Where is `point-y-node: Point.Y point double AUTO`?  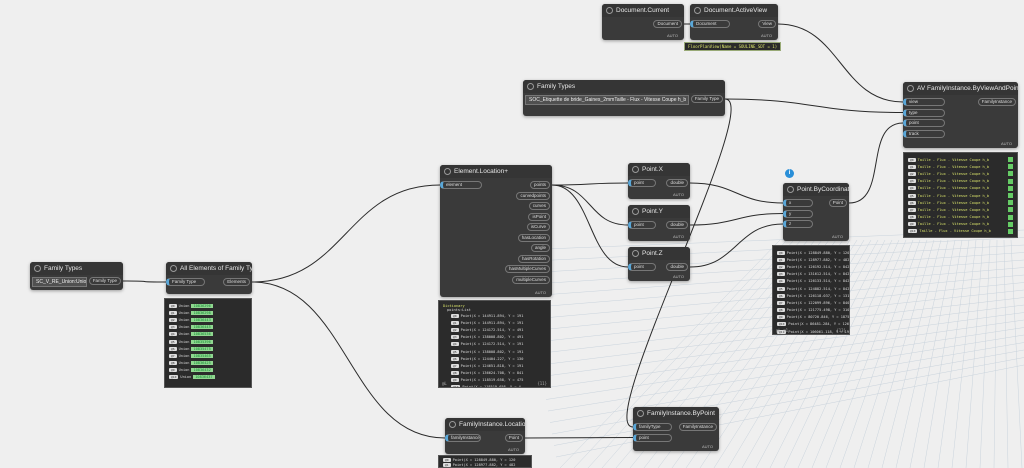 point-y-node: Point.Y point double AUTO is located at coordinates (659, 223).